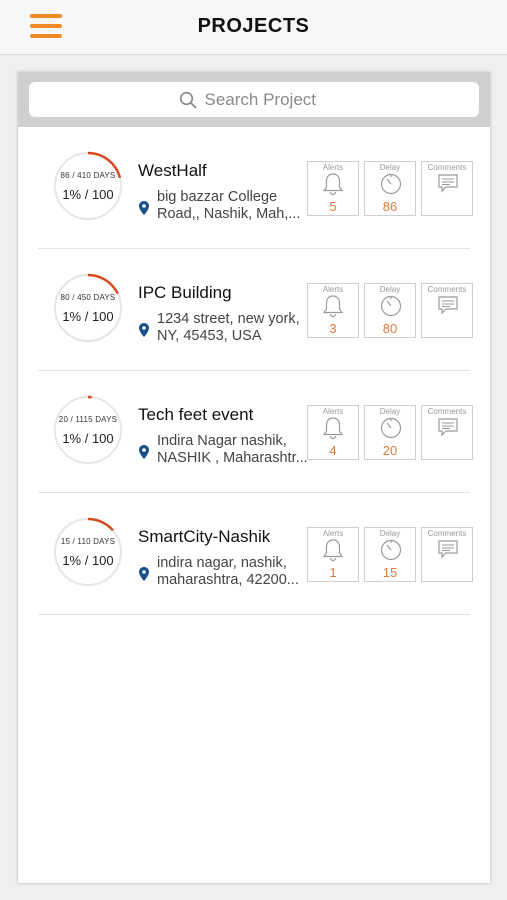 This screenshot has width=507, height=900. Describe the element at coordinates (204, 537) in the screenshot. I see `project-name: SmartCity-Nashik` at that location.